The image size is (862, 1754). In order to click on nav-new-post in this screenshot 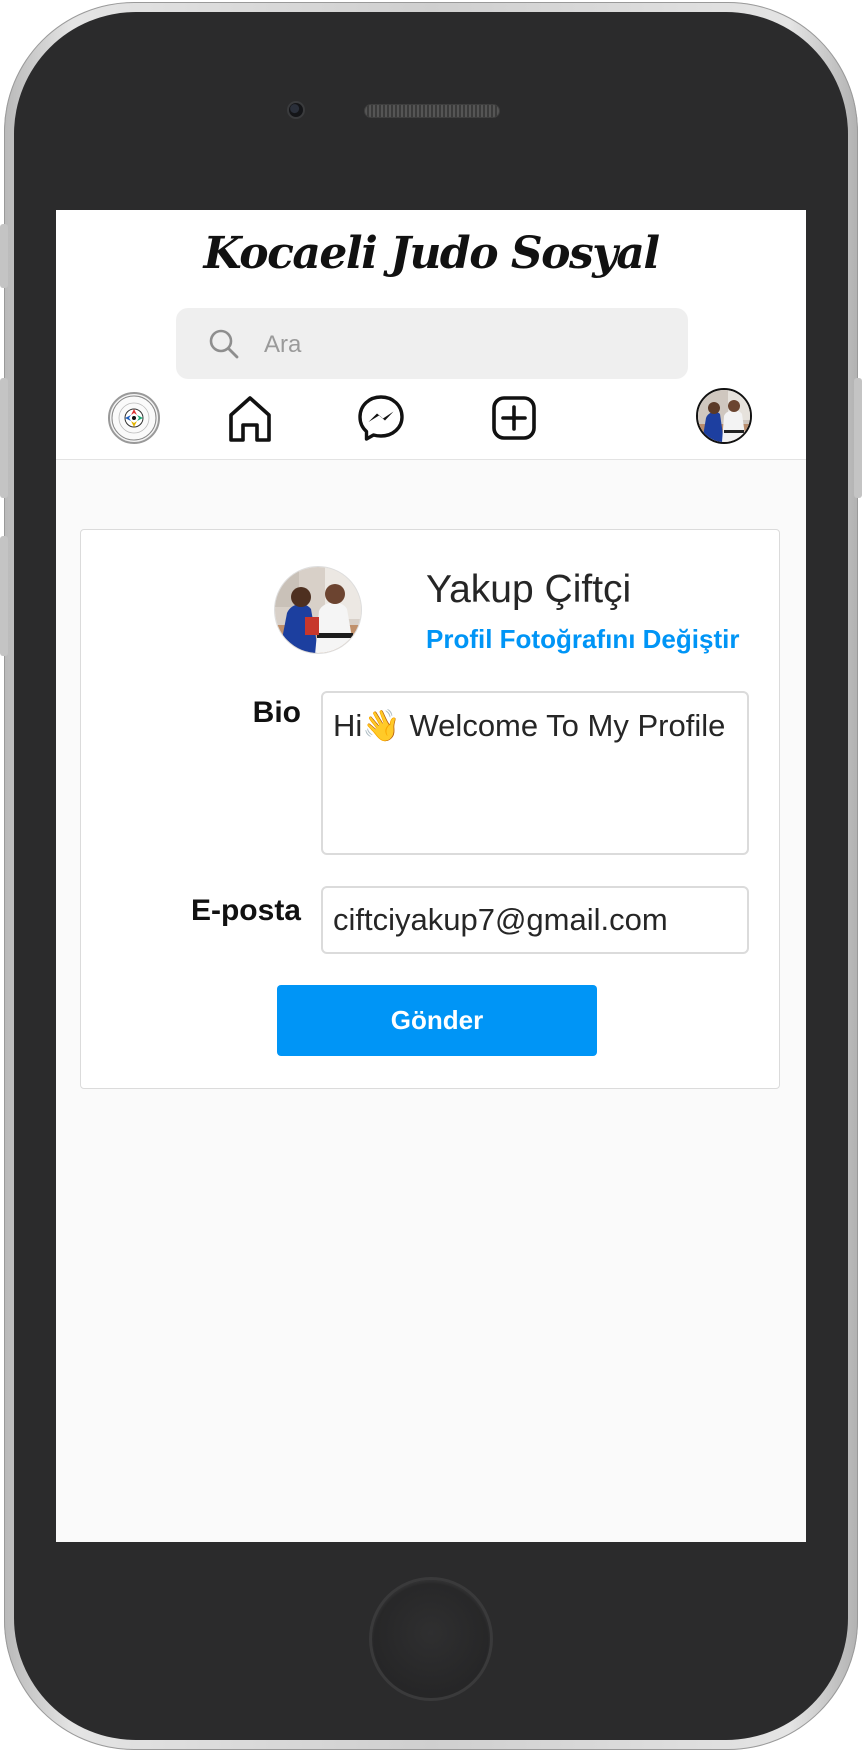, I will do `click(514, 418)`.